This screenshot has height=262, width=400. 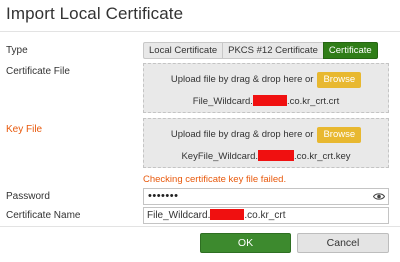 What do you see at coordinates (313, 101) in the screenshot?
I see `certificate-filename-suffix: .co.kr_crt.crt` at bounding box center [313, 101].